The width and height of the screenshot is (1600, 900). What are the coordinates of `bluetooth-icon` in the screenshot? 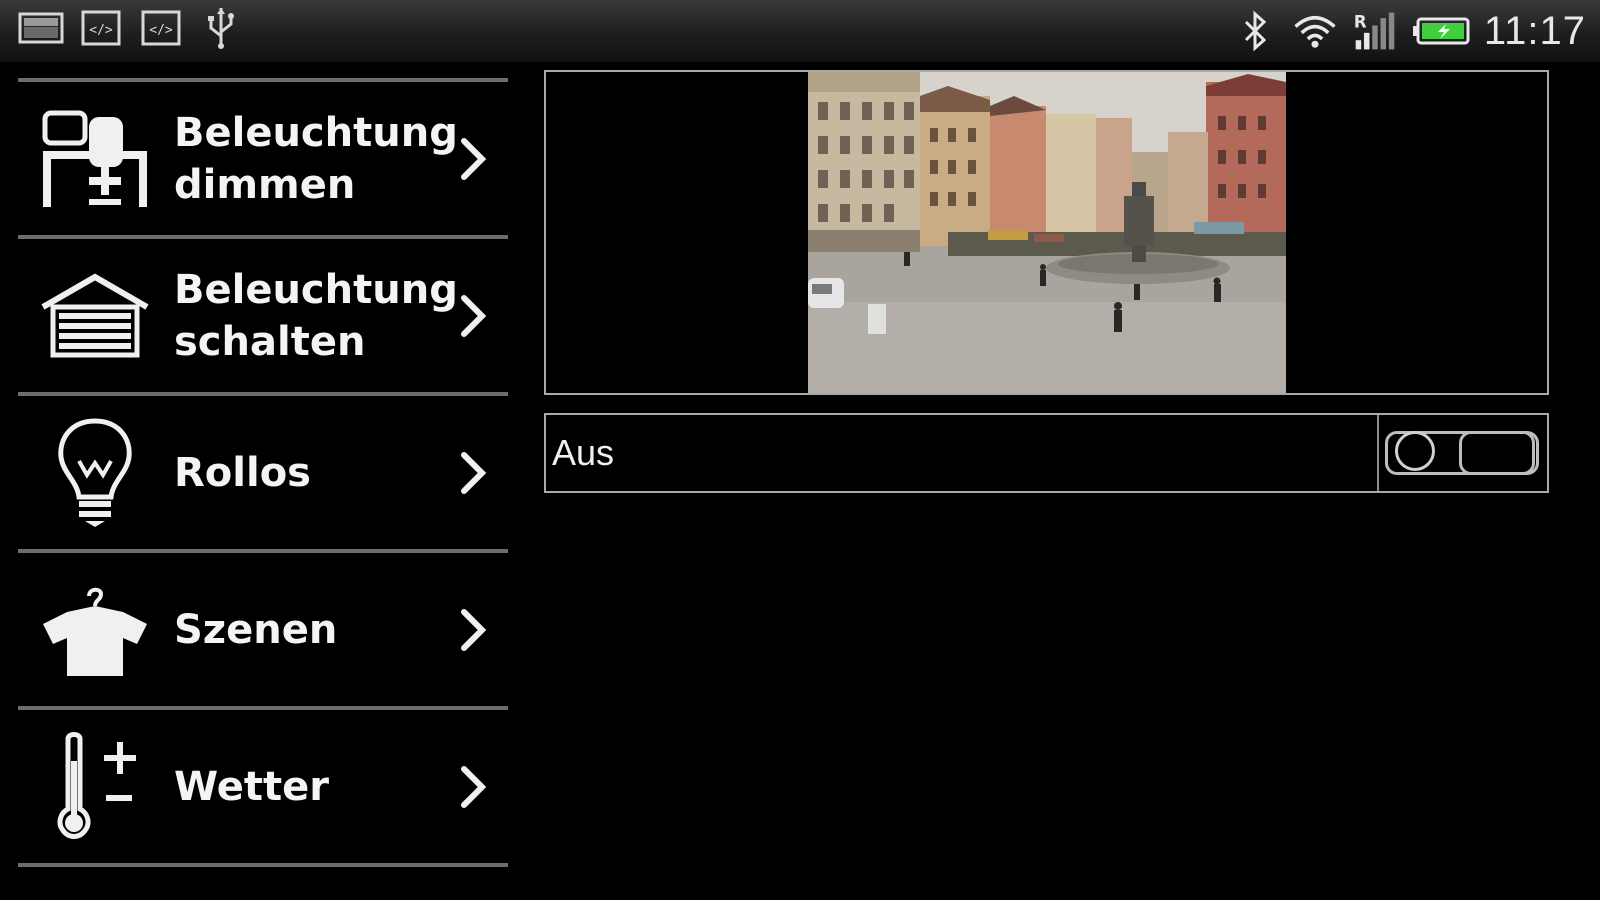 It's located at (1255, 31).